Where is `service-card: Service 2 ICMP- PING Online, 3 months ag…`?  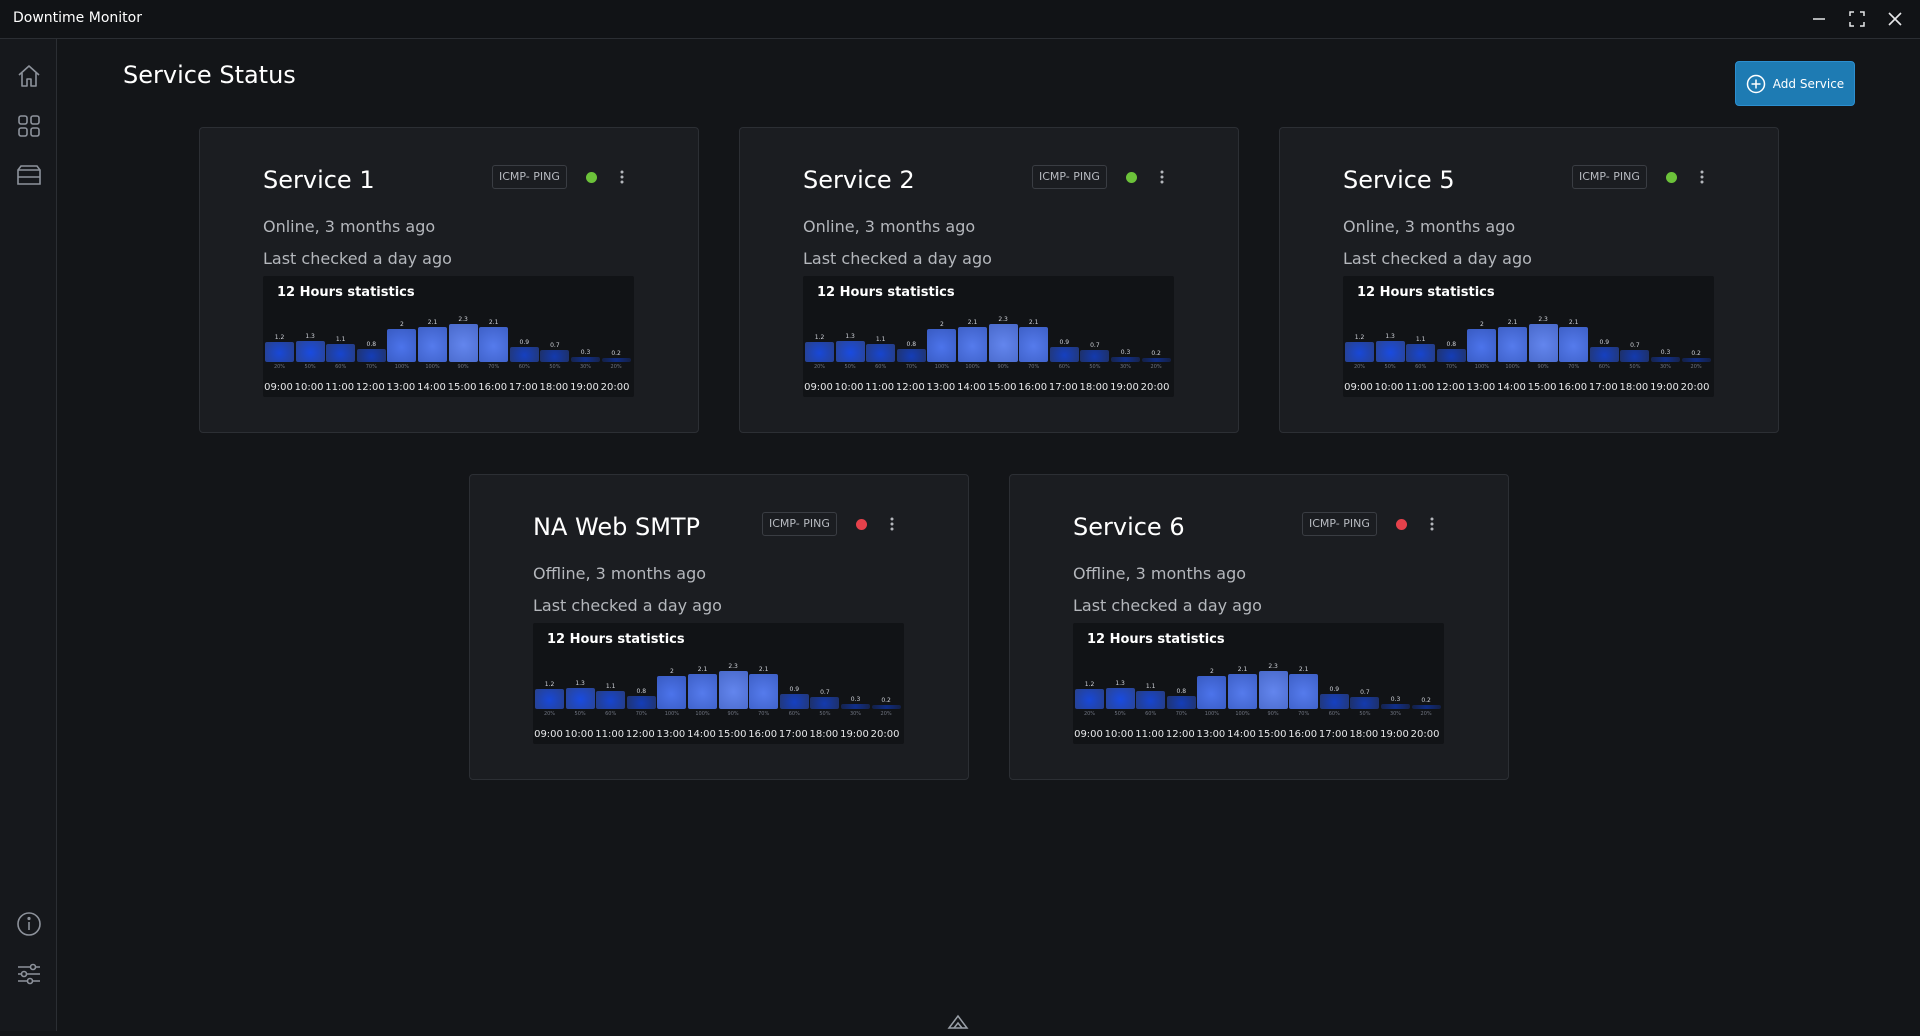 service-card: Service 2 ICMP- PING Online, 3 months ag… is located at coordinates (989, 280).